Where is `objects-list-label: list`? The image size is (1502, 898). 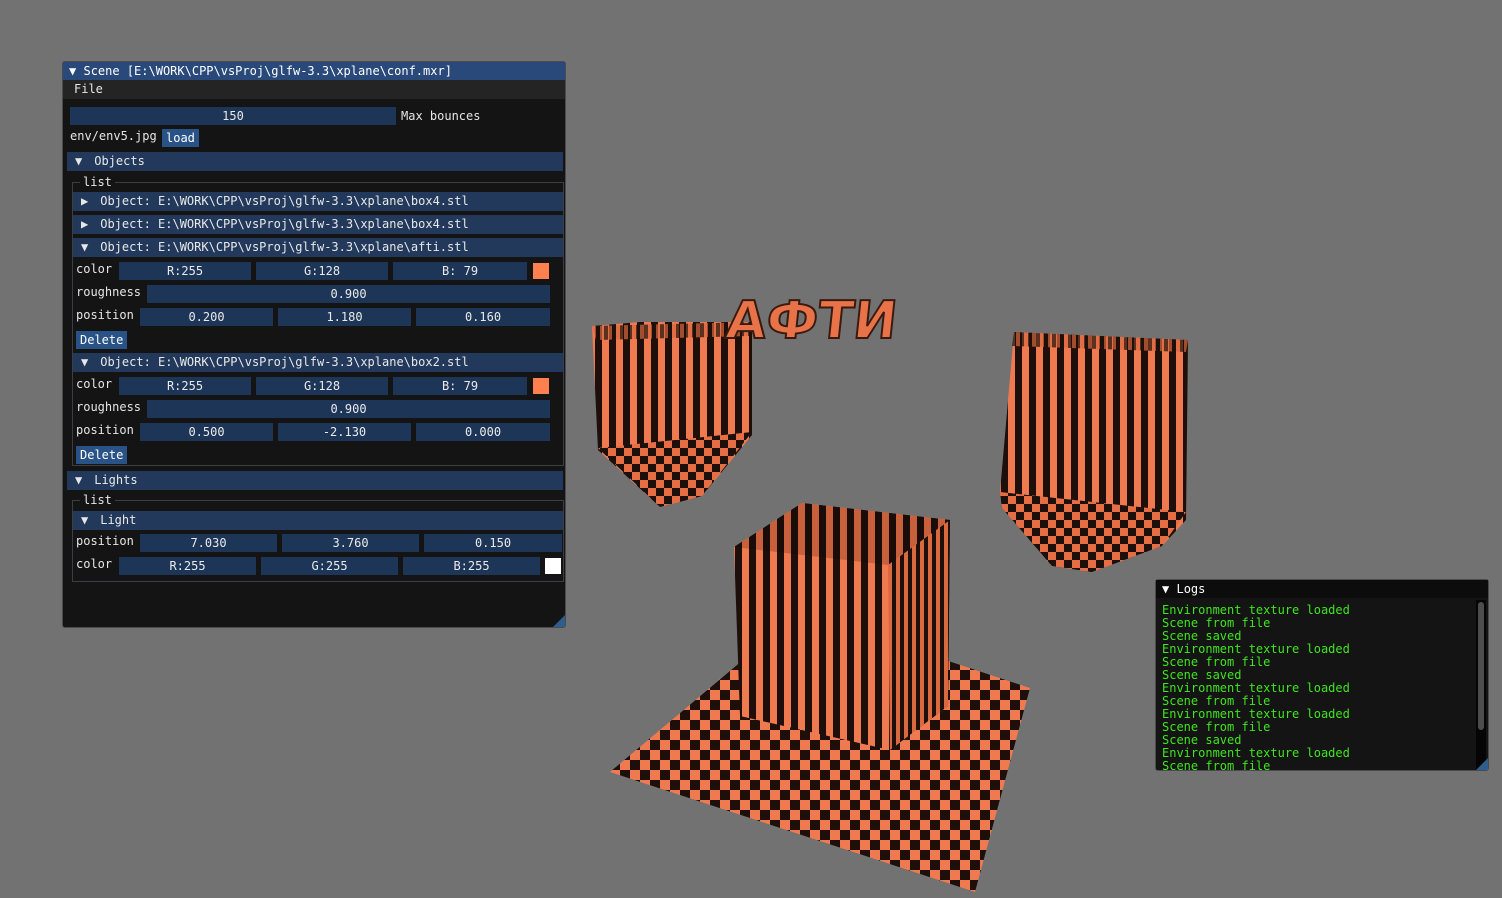
objects-list-label: list is located at coordinates (97, 182).